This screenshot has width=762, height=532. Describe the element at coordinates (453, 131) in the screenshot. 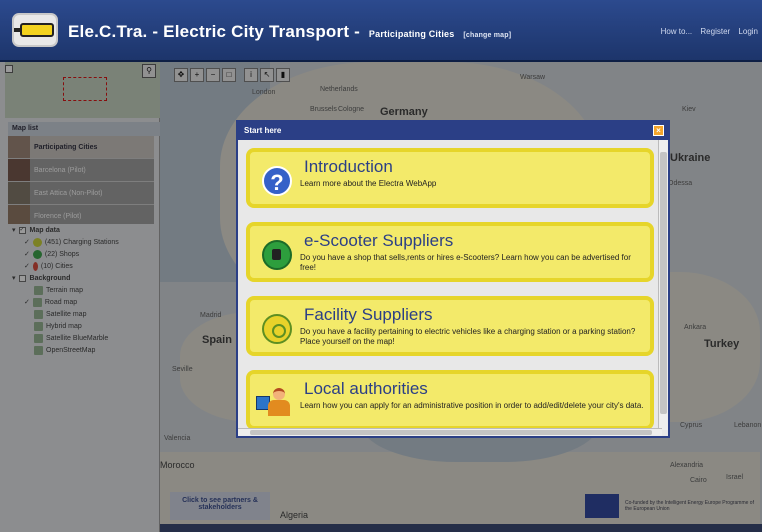

I see `dialog-header: Start here ×` at that location.